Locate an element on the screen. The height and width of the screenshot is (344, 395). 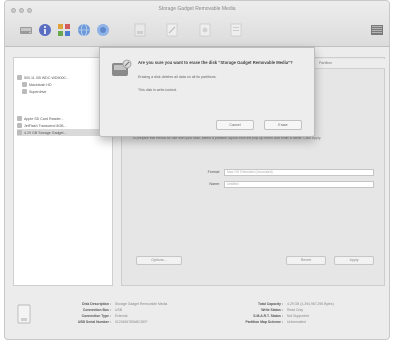
stamp-icon is located at coordinates (205, 30).